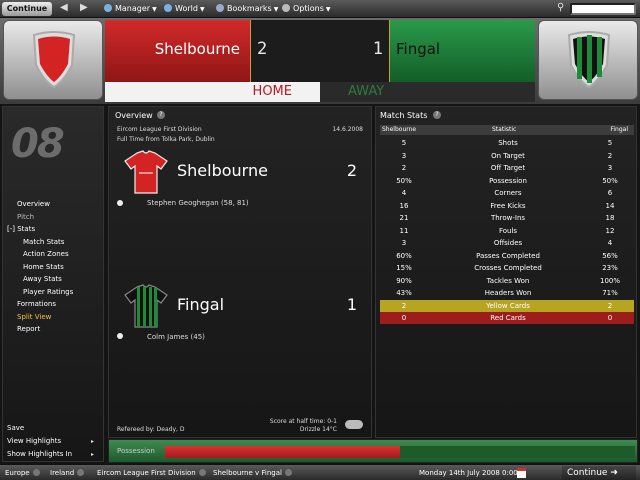 The image size is (640, 480). I want to click on away-scorers: Colm James (45), so click(176, 337).